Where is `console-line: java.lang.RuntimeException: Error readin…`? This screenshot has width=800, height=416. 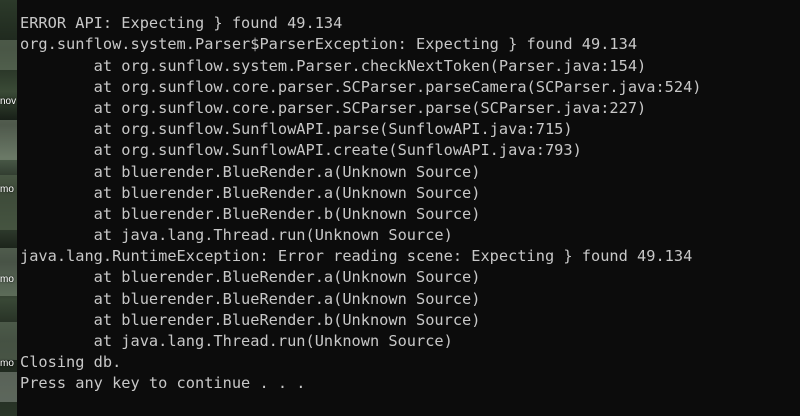 console-line: java.lang.RuntimeException: Error readin… is located at coordinates (356, 256).